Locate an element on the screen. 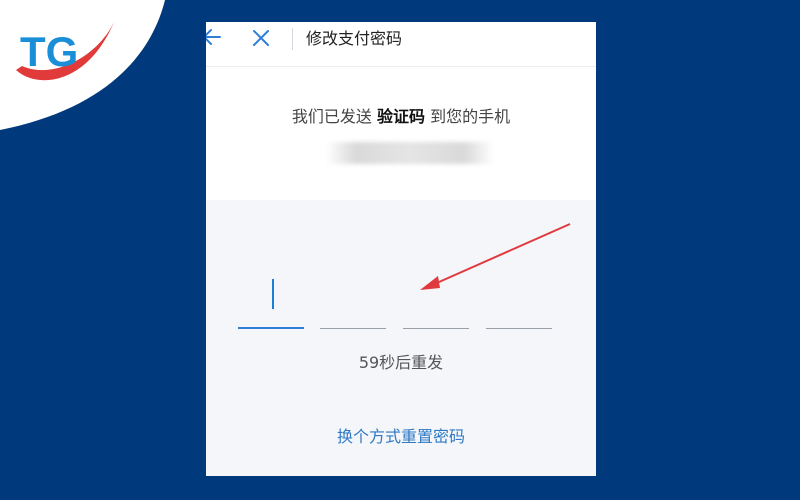  header-divider is located at coordinates (292, 39).